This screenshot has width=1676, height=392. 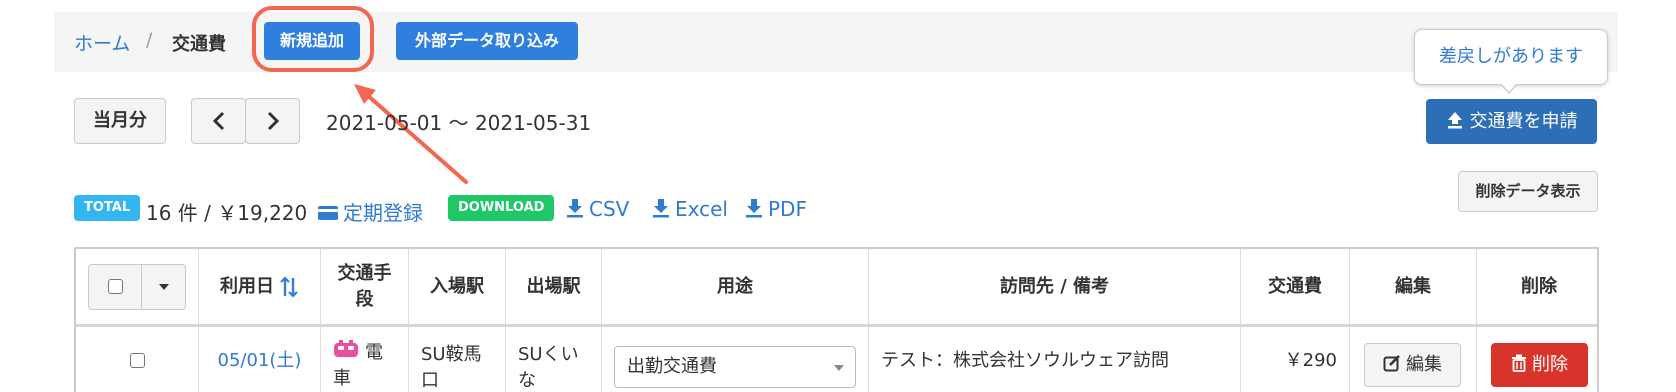 I want to click on row-delete-cell: 削除, so click(x=1537, y=359).